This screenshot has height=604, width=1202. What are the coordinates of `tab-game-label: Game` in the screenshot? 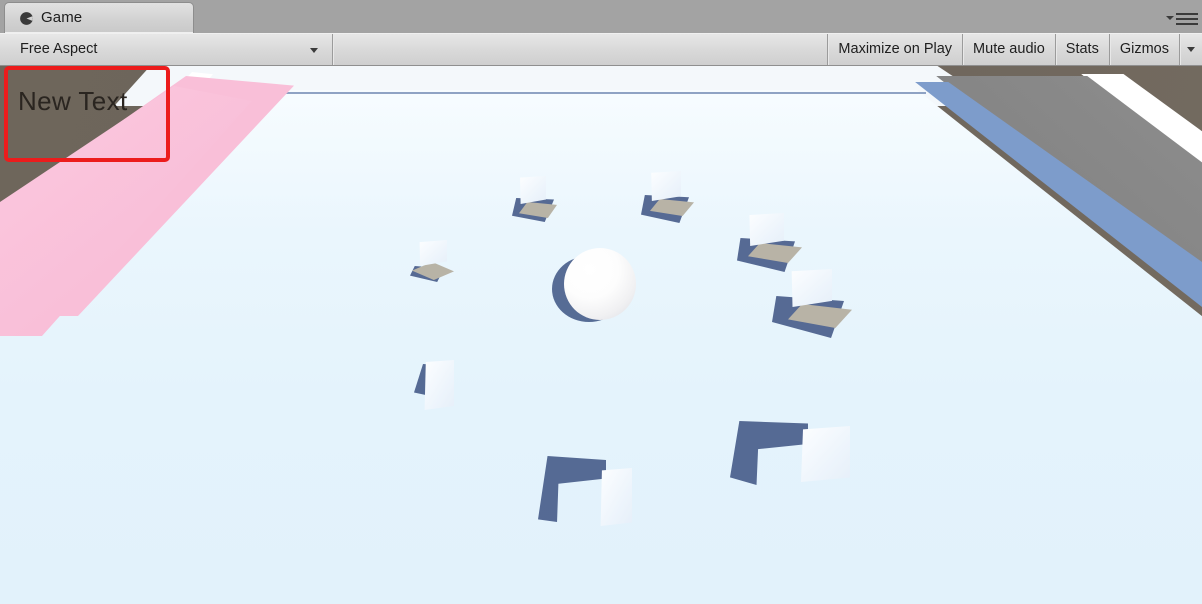 It's located at (62, 17).